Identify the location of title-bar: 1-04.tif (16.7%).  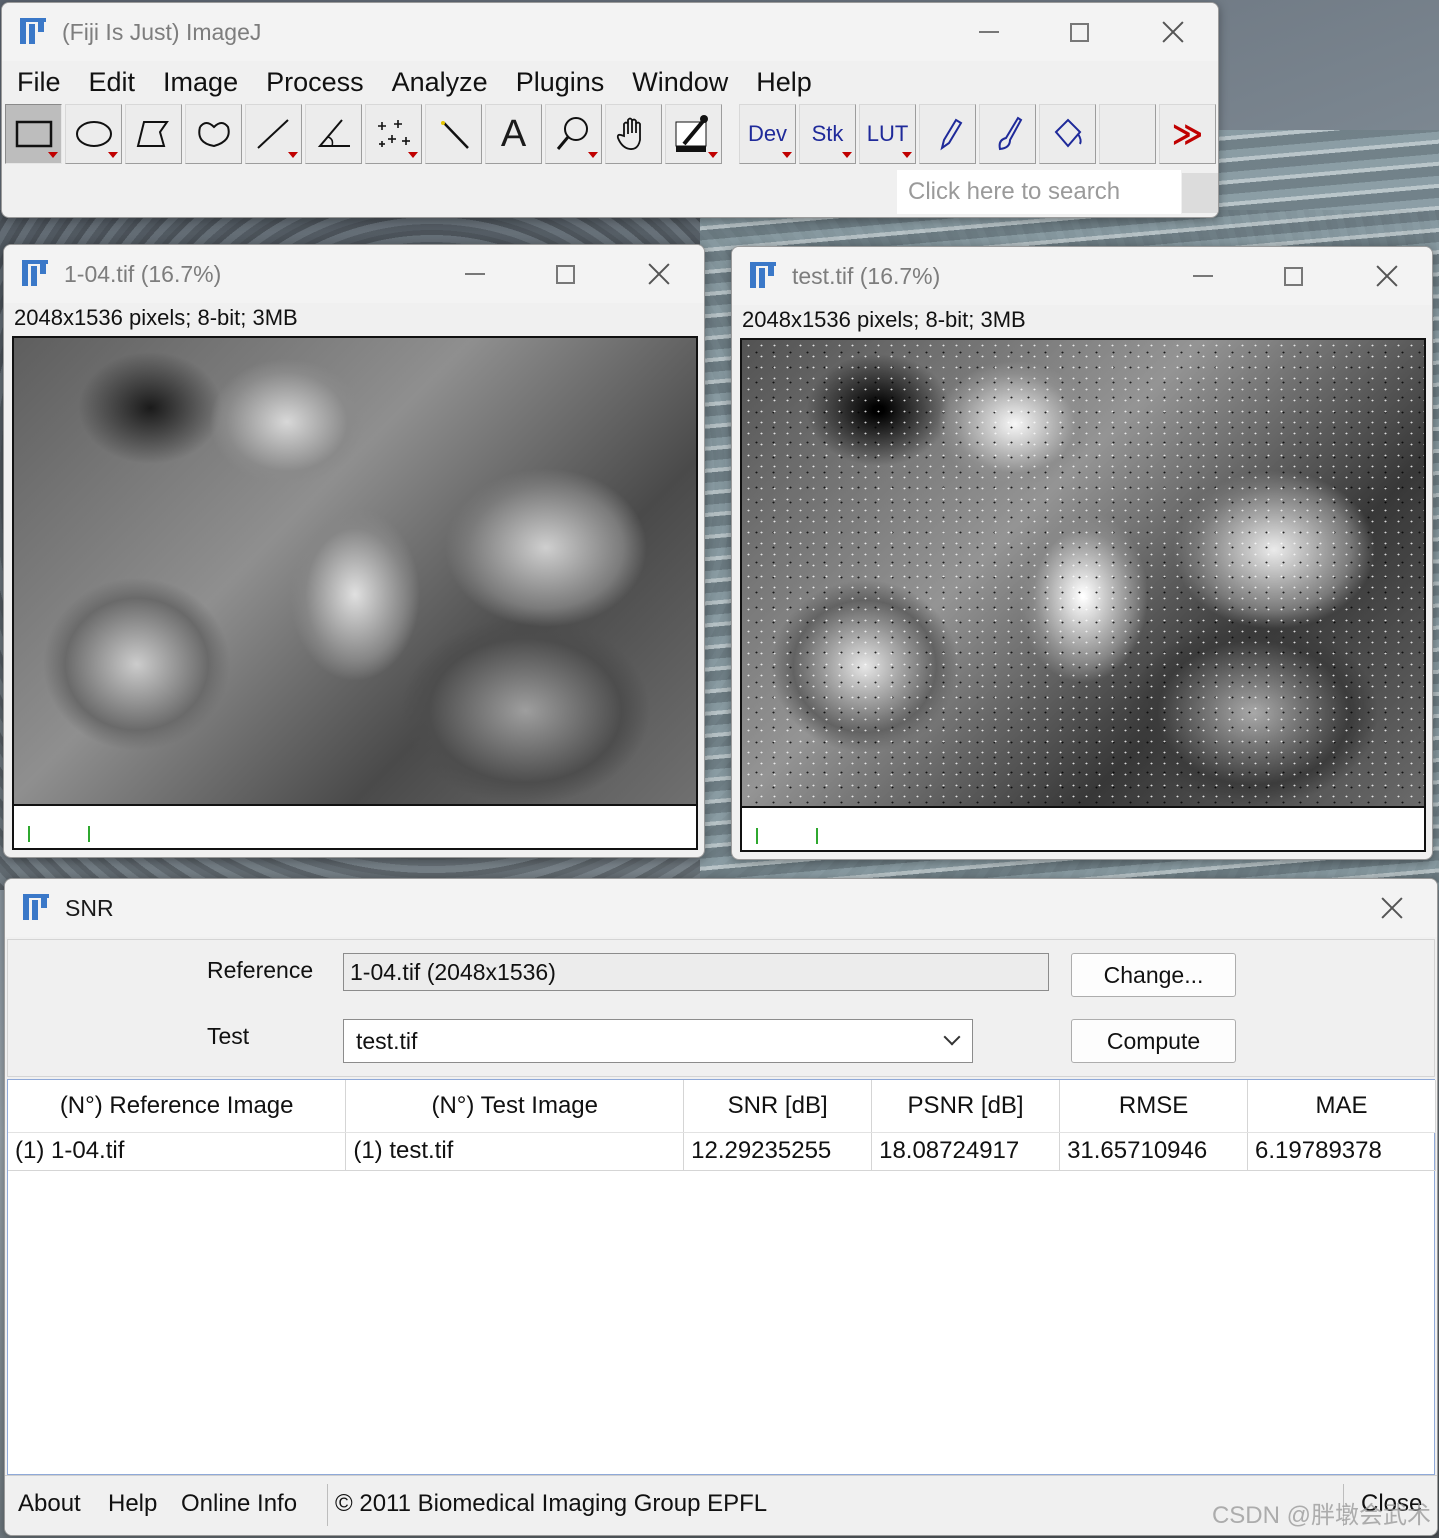
(354, 274).